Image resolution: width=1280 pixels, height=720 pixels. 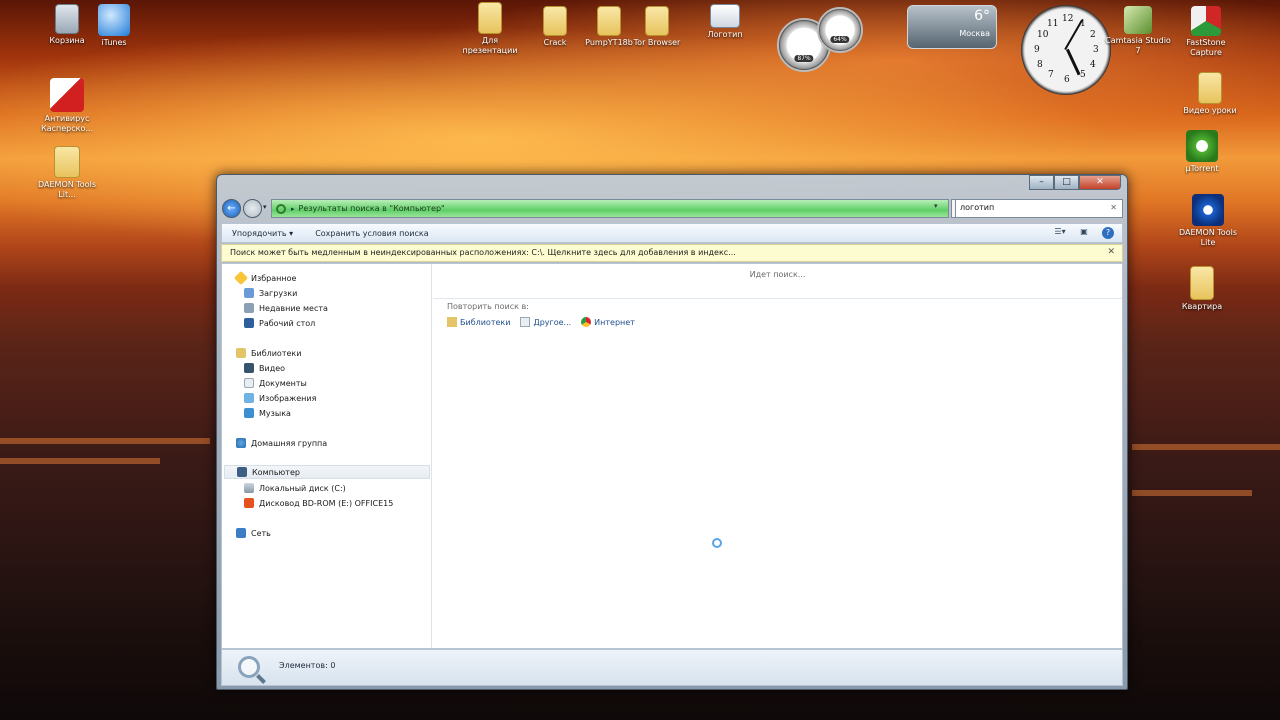 What do you see at coordinates (249, 398) in the screenshot?
I see `images-icon` at bounding box center [249, 398].